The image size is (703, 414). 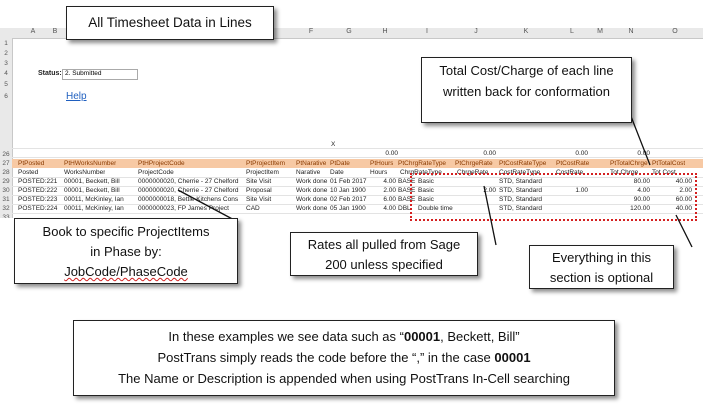 What do you see at coordinates (350, 199) in the screenshot?
I see `date-cell: 02 Feb 2017` at bounding box center [350, 199].